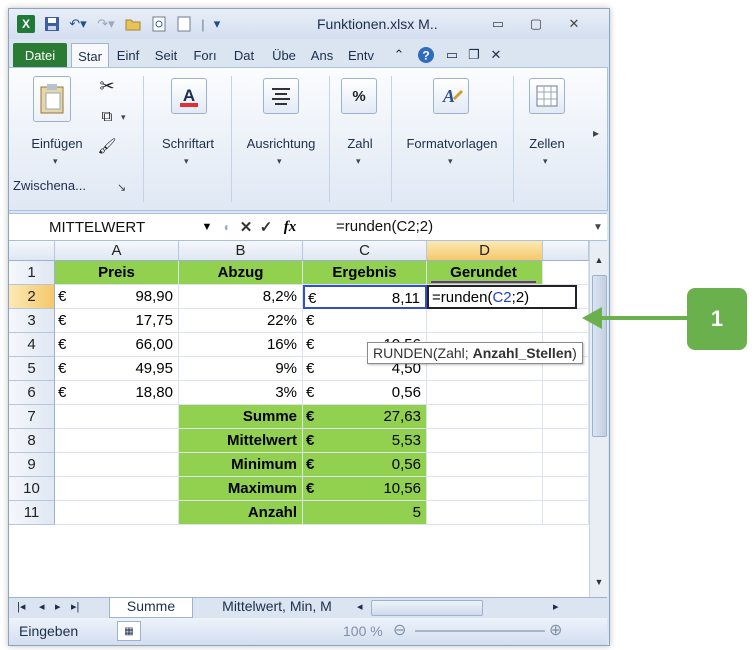 The image size is (755, 650). I want to click on prev-sheet-icon: ◂, so click(42, 606).